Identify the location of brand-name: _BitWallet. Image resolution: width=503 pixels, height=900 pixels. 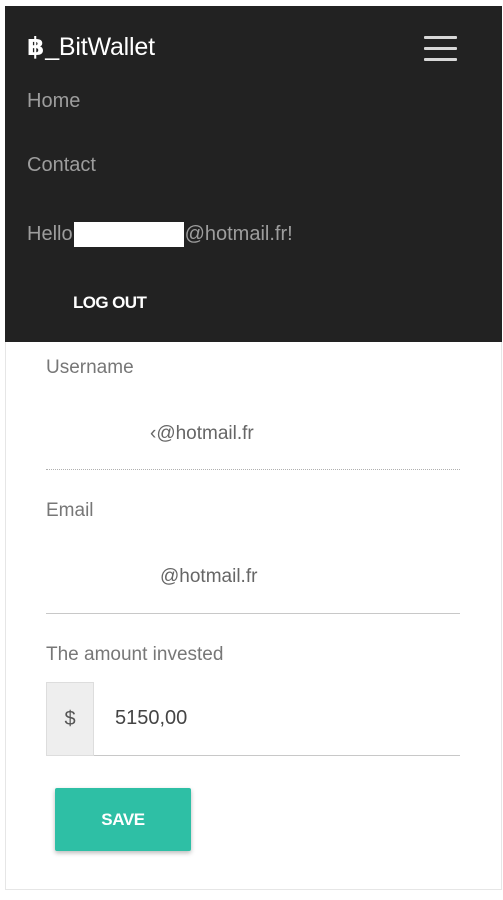
(100, 46).